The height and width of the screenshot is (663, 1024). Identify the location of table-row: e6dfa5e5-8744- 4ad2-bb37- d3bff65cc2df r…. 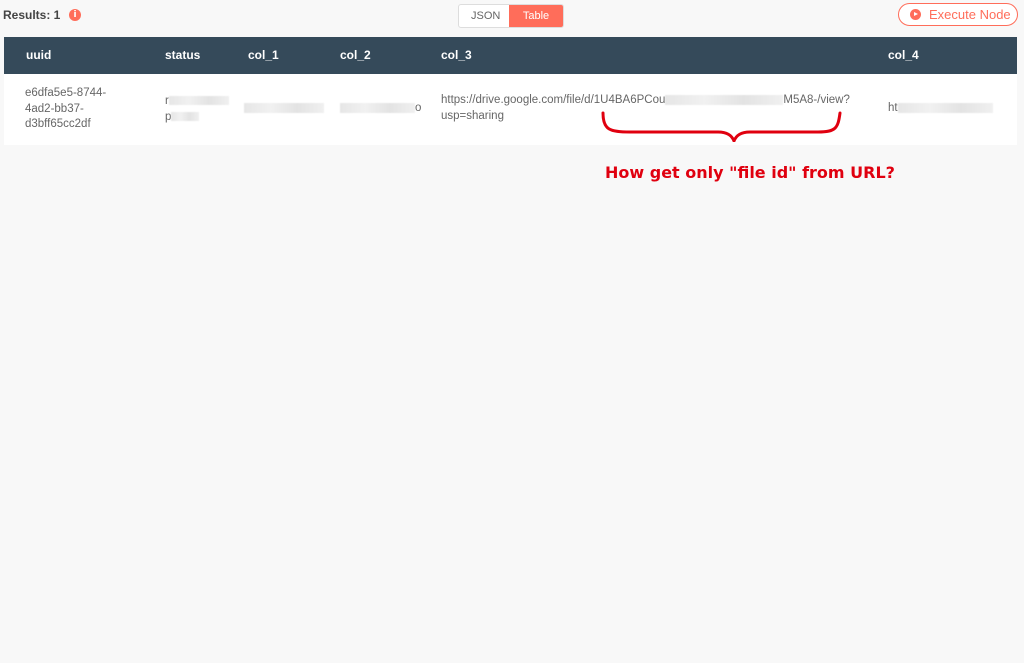
(510, 109).